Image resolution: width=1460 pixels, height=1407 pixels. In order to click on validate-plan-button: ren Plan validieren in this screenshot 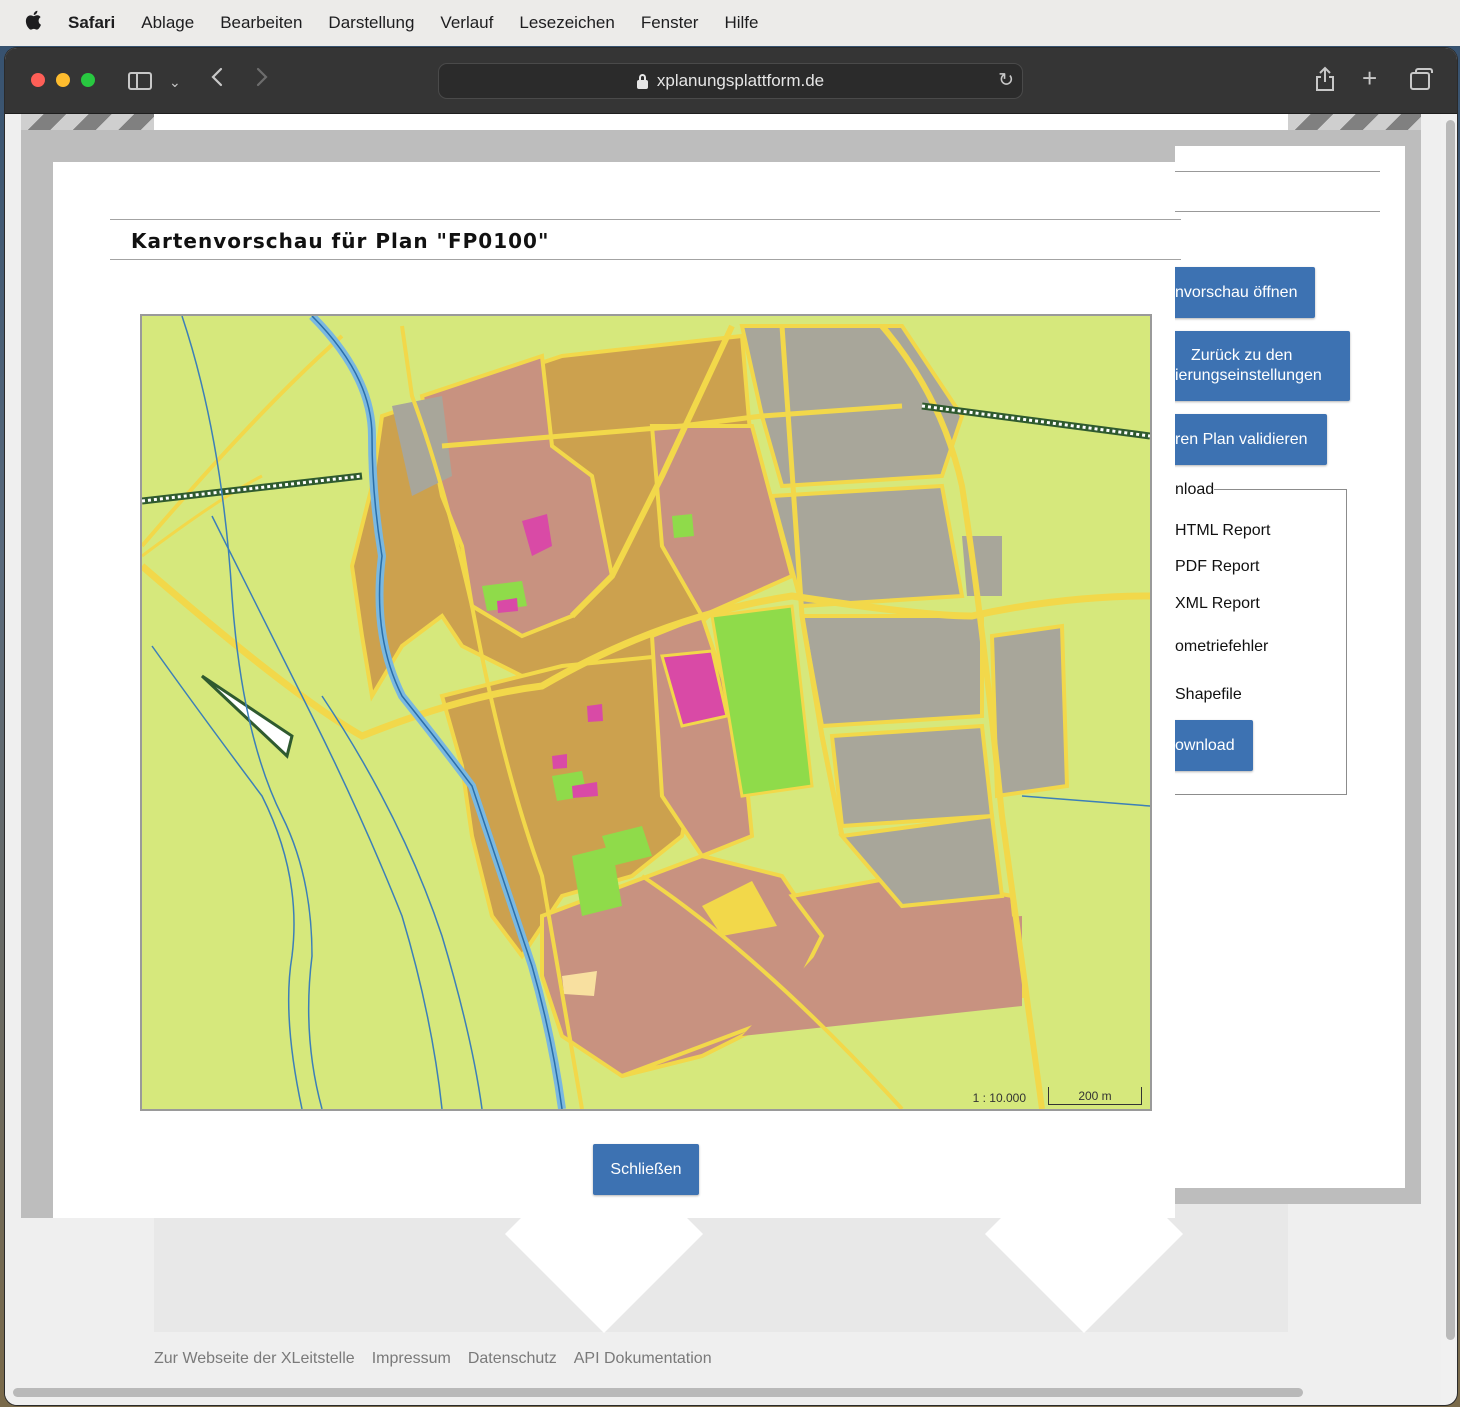, I will do `click(1246, 439)`.